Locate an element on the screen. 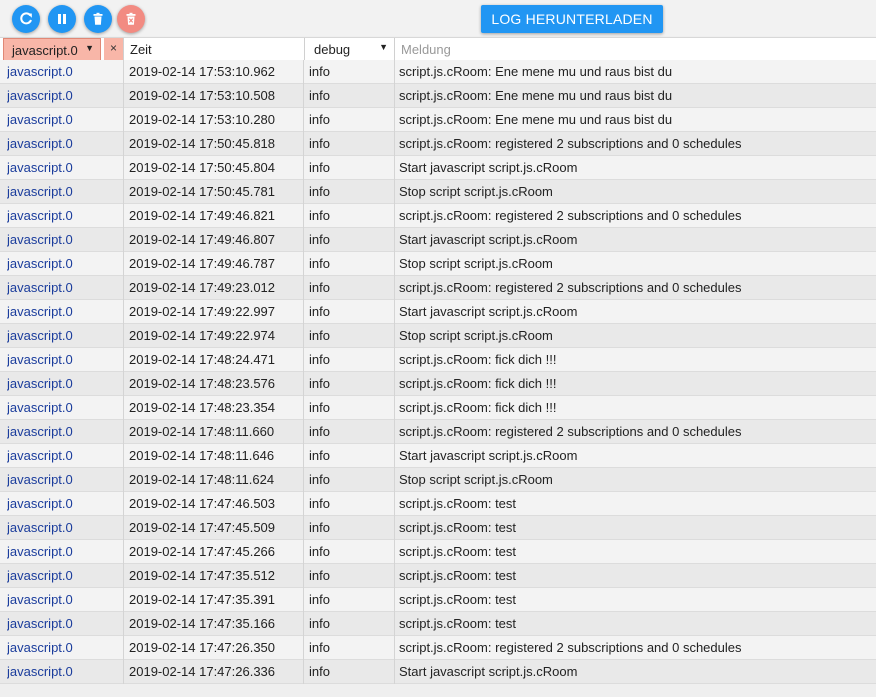 Image resolution: width=876 pixels, height=697 pixels. log-time-cell: 2019-02-14 17:50:45.781 is located at coordinates (202, 191).